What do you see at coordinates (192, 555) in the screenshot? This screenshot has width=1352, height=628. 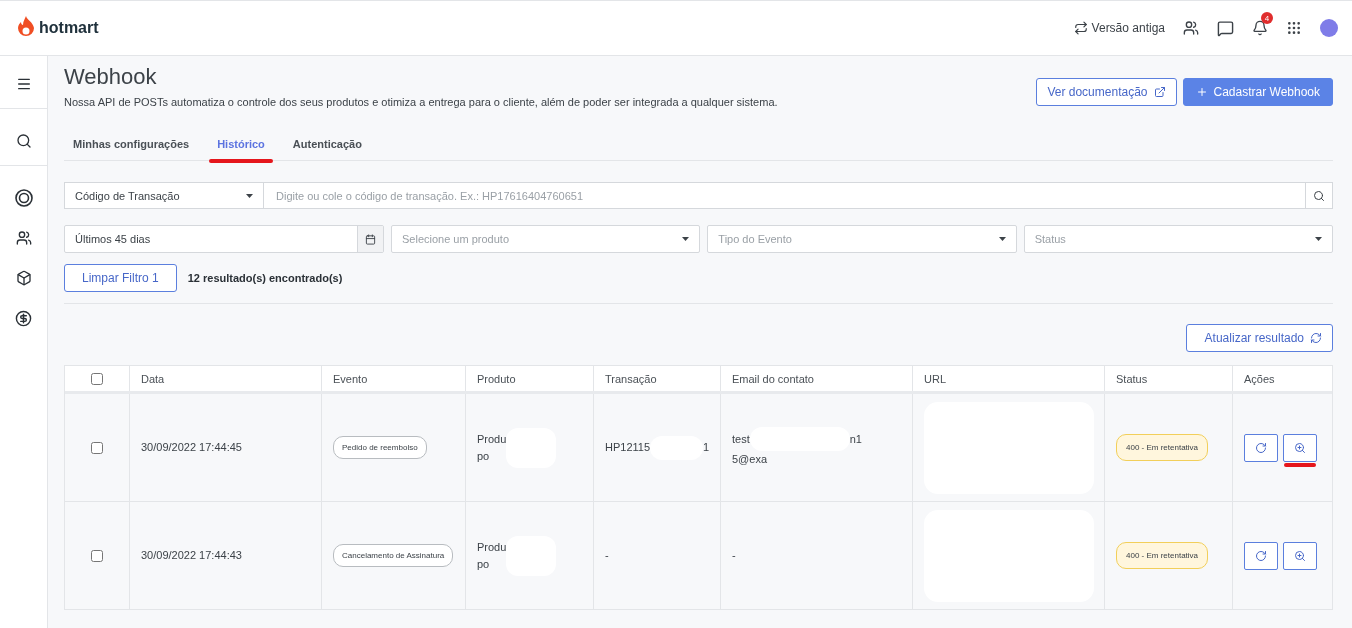 I see `table-cell-text: 30/09/2022 17:44:43` at bounding box center [192, 555].